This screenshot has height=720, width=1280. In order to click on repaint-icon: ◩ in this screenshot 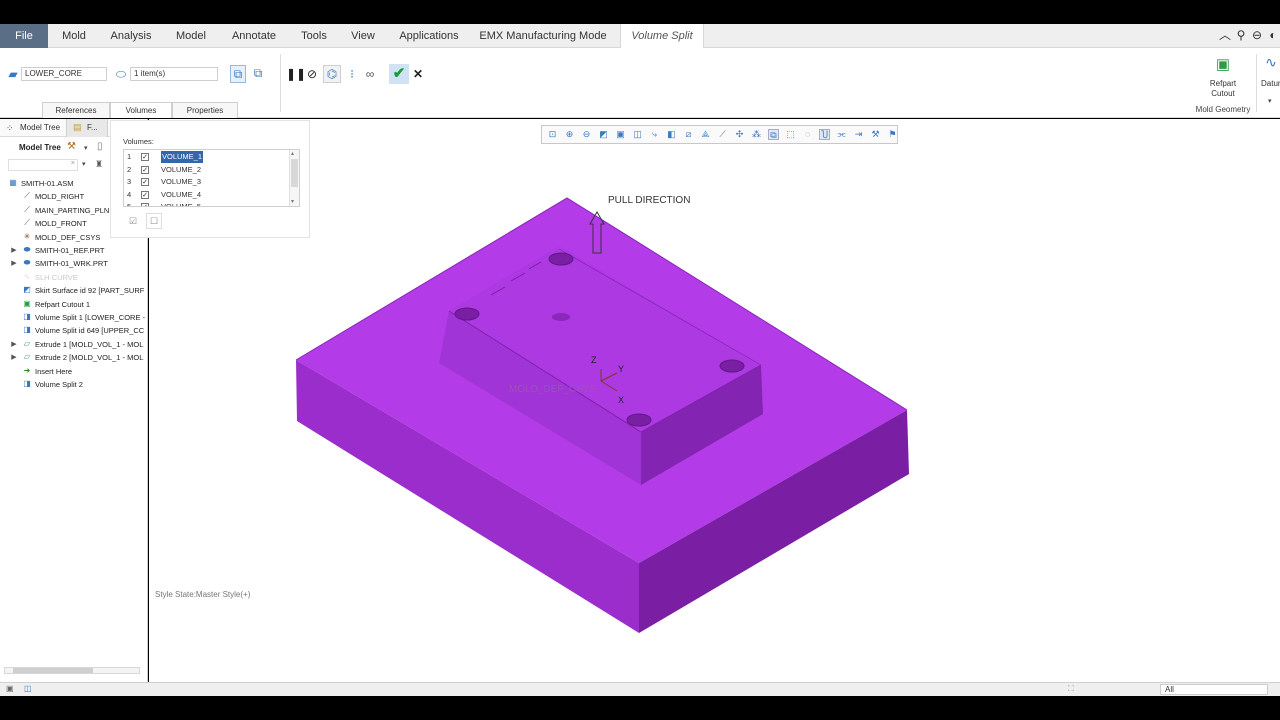, I will do `click(603, 134)`.